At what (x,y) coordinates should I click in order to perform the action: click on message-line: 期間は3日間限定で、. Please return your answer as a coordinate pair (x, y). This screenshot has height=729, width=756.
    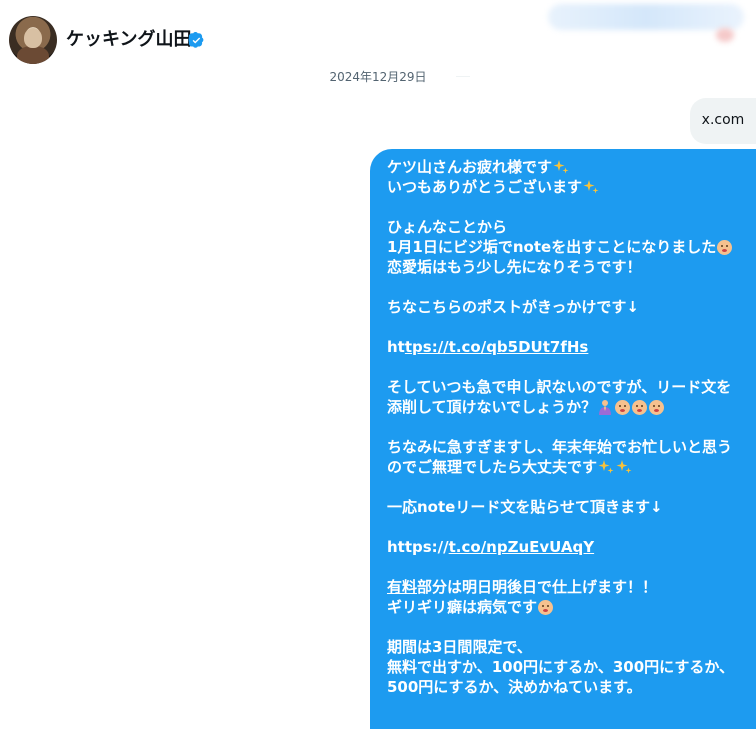
    Looking at the image, I should click on (459, 647).